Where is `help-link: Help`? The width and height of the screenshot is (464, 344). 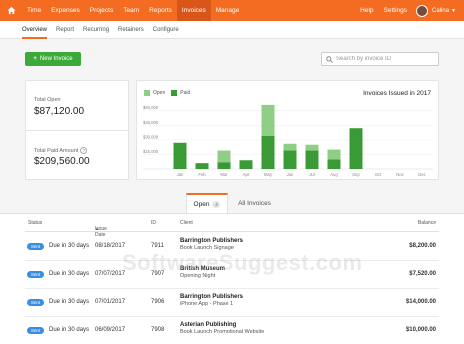 help-link: Help is located at coordinates (366, 10).